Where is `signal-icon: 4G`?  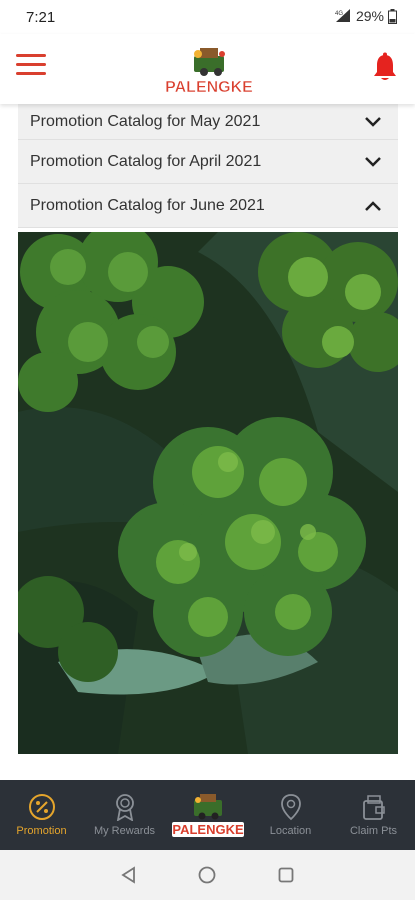 signal-icon: 4G is located at coordinates (342, 15).